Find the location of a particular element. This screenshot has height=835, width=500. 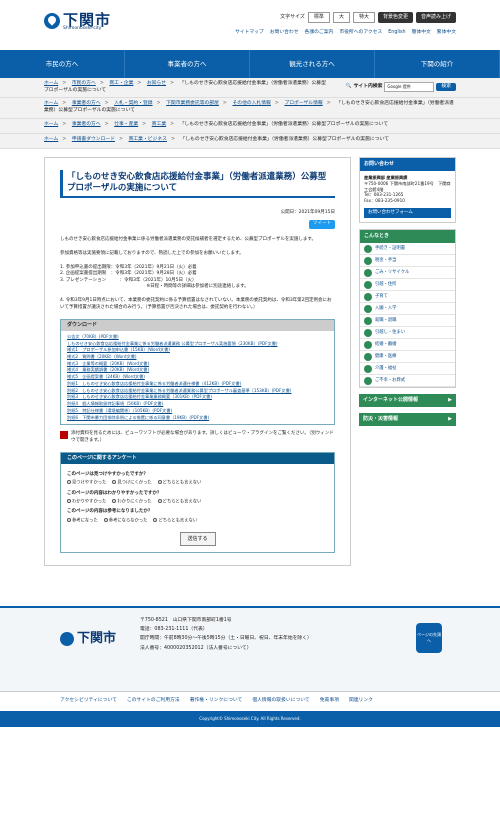

nav-business: 事業者の方へ is located at coordinates (187, 64).